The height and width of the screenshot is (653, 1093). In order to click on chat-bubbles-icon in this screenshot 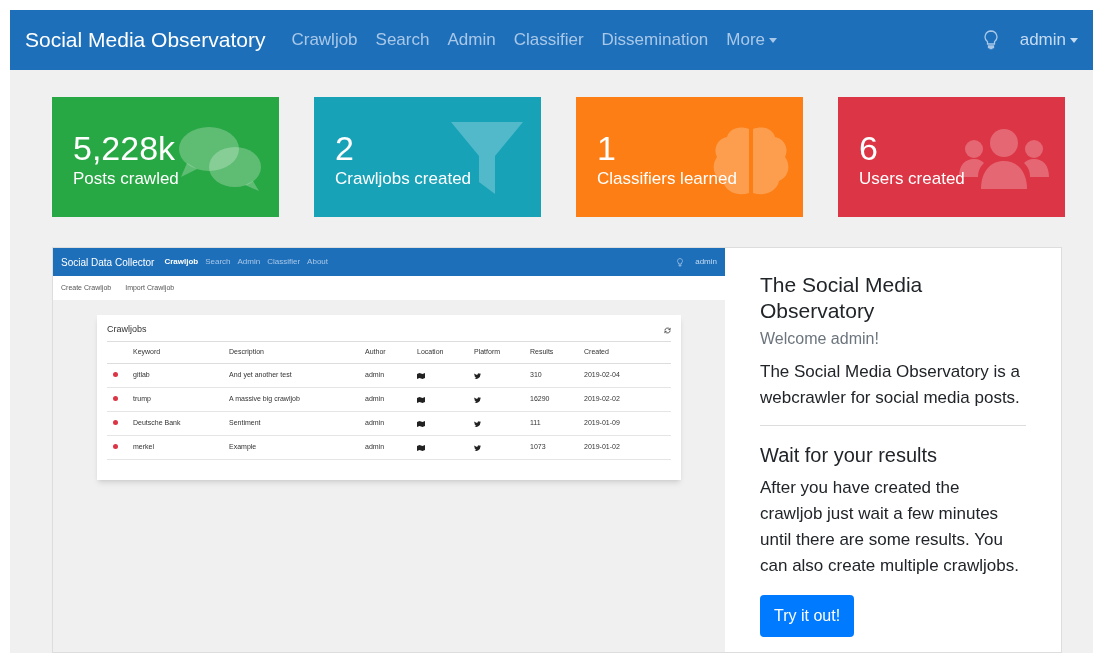, I will do `click(220, 158)`.